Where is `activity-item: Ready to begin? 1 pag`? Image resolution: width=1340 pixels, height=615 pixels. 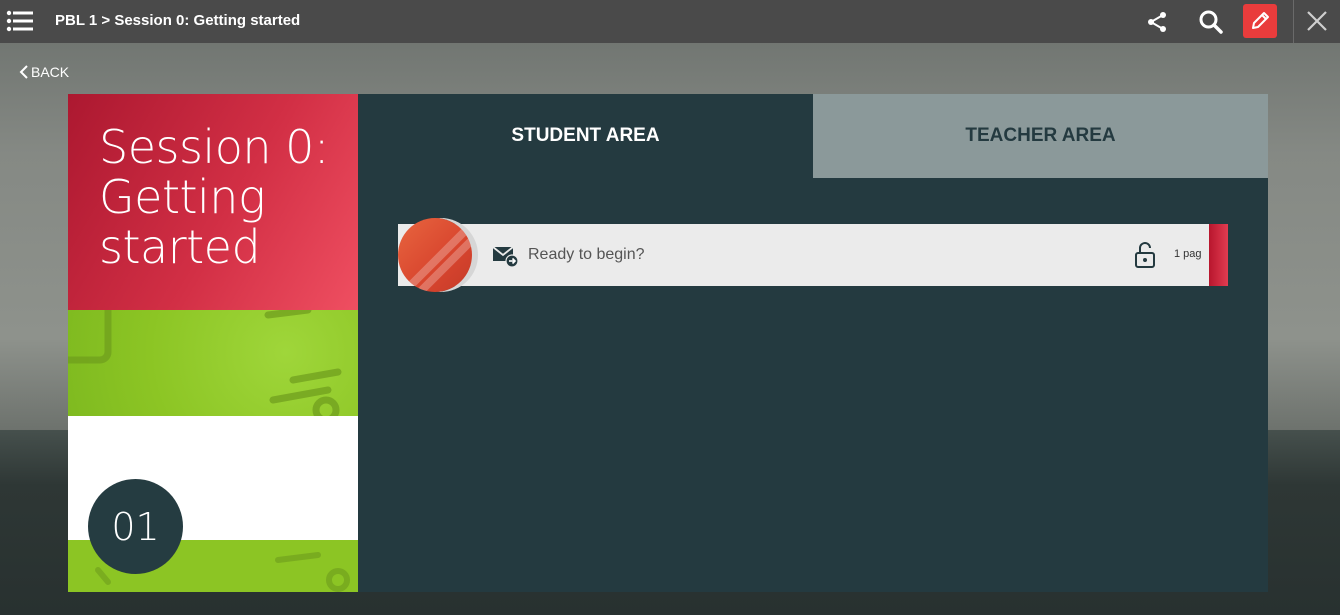 activity-item: Ready to begin? 1 pag is located at coordinates (813, 255).